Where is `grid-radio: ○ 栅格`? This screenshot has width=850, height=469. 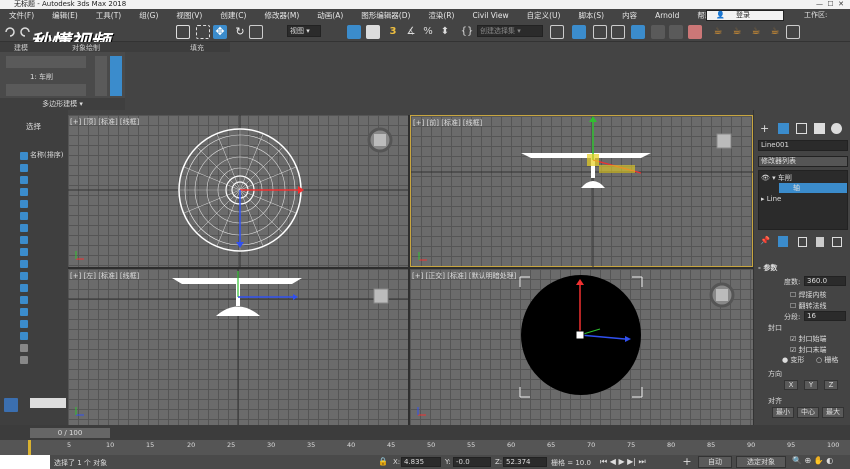
grid-radio: ○ 栅格 is located at coordinates (827, 360).